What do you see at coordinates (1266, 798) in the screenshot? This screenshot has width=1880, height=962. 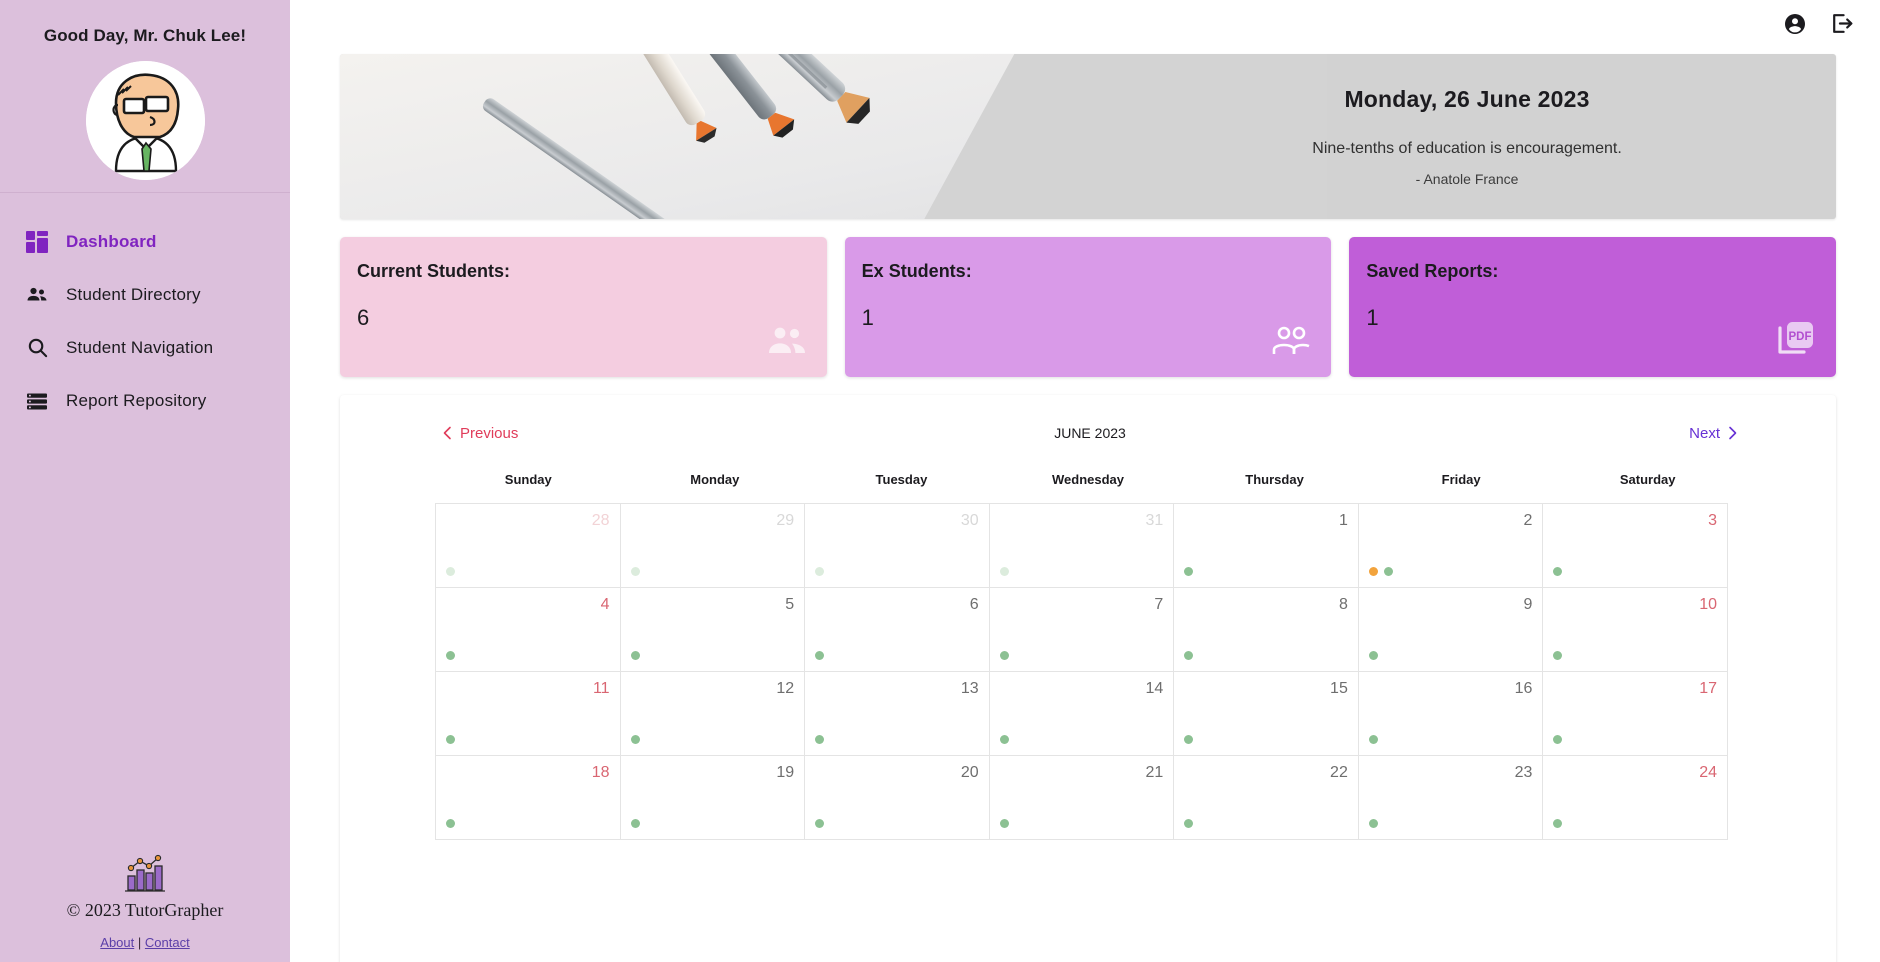 I see `calendar-day-cell: 22` at bounding box center [1266, 798].